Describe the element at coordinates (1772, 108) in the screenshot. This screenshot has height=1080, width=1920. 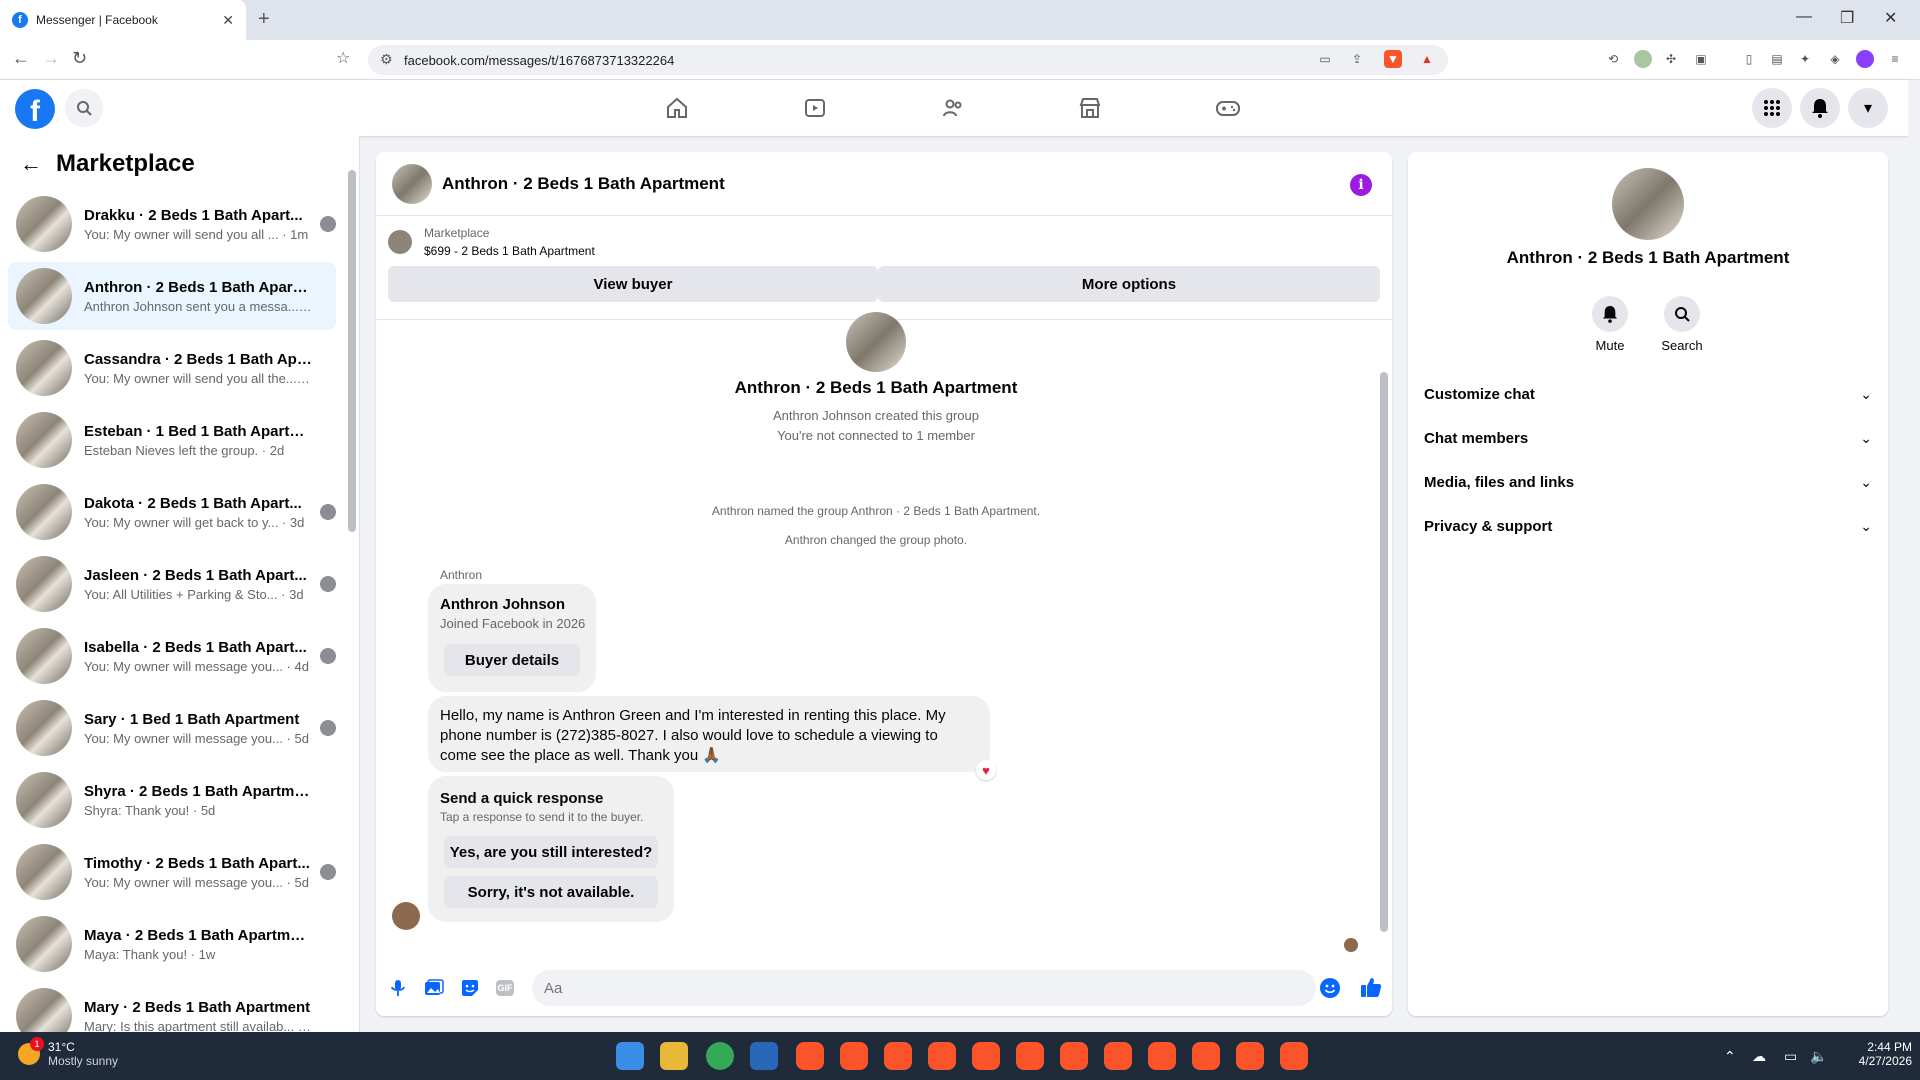
I see `menu-grid-icon` at that location.